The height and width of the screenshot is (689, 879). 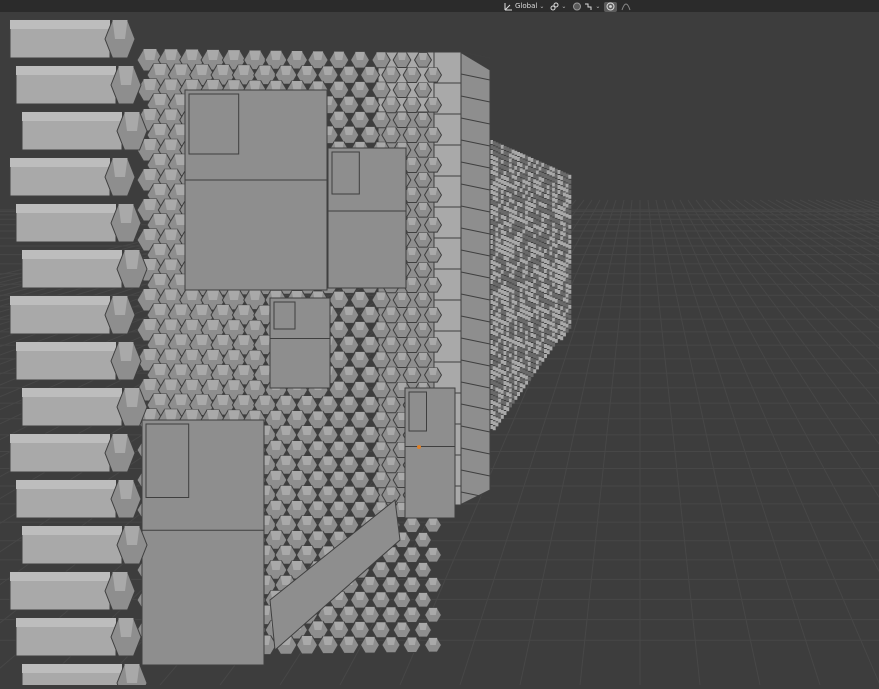 I want to click on transform-orientation-icon, so click(x=508, y=7).